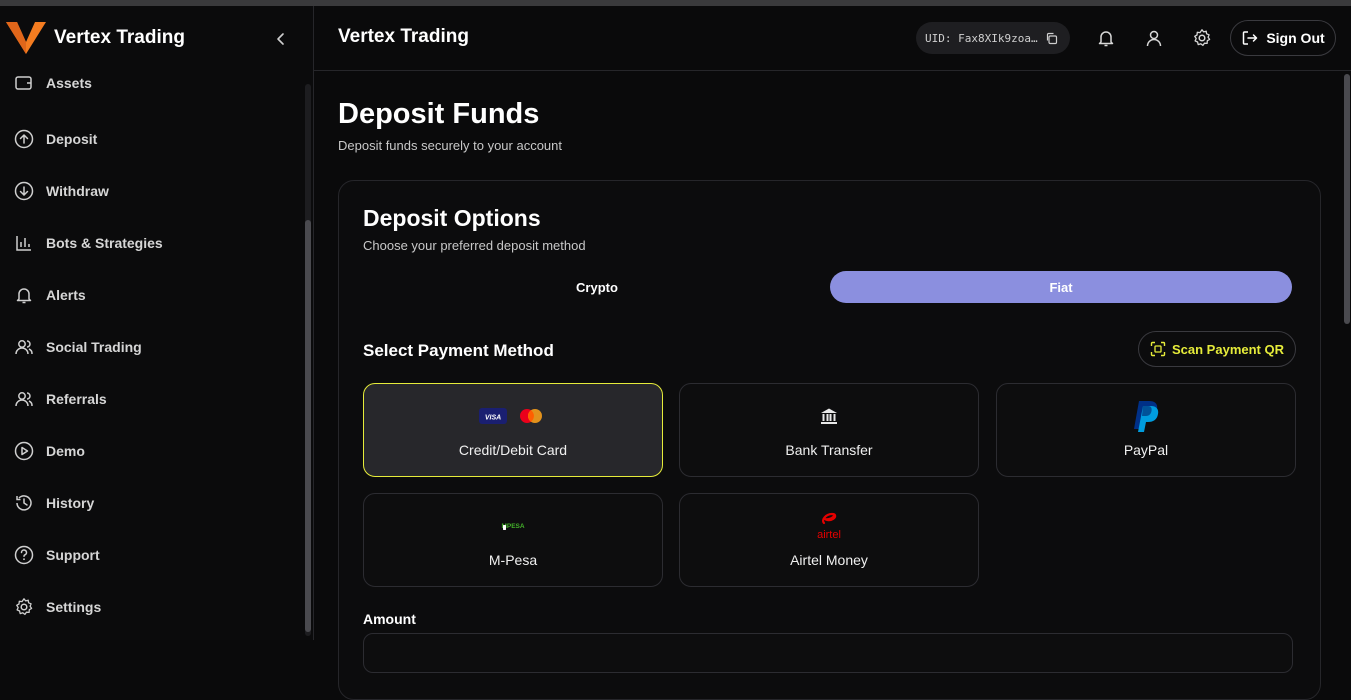 The width and height of the screenshot is (1351, 700). Describe the element at coordinates (70, 503) in the screenshot. I see `sidebar-item-label: History` at that location.